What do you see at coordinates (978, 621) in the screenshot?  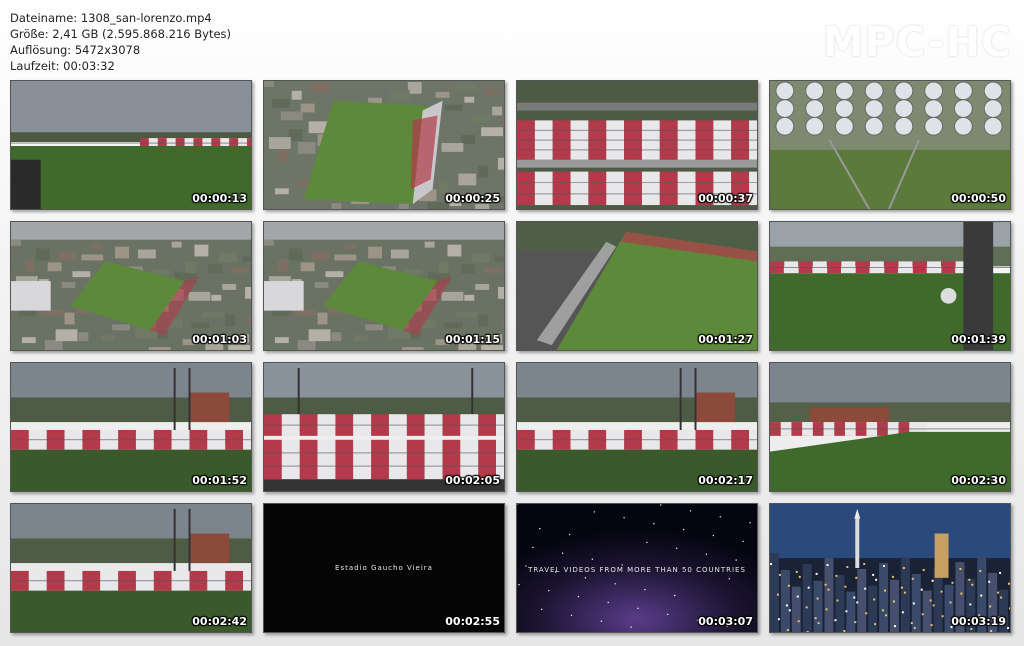 I see `timestamp: 00:03:19` at bounding box center [978, 621].